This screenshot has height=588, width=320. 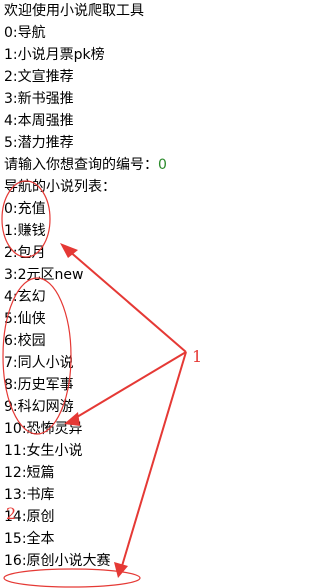 What do you see at coordinates (74, 11) in the screenshot?
I see `console-line-title: 欢迎使用小说爬取工具` at bounding box center [74, 11].